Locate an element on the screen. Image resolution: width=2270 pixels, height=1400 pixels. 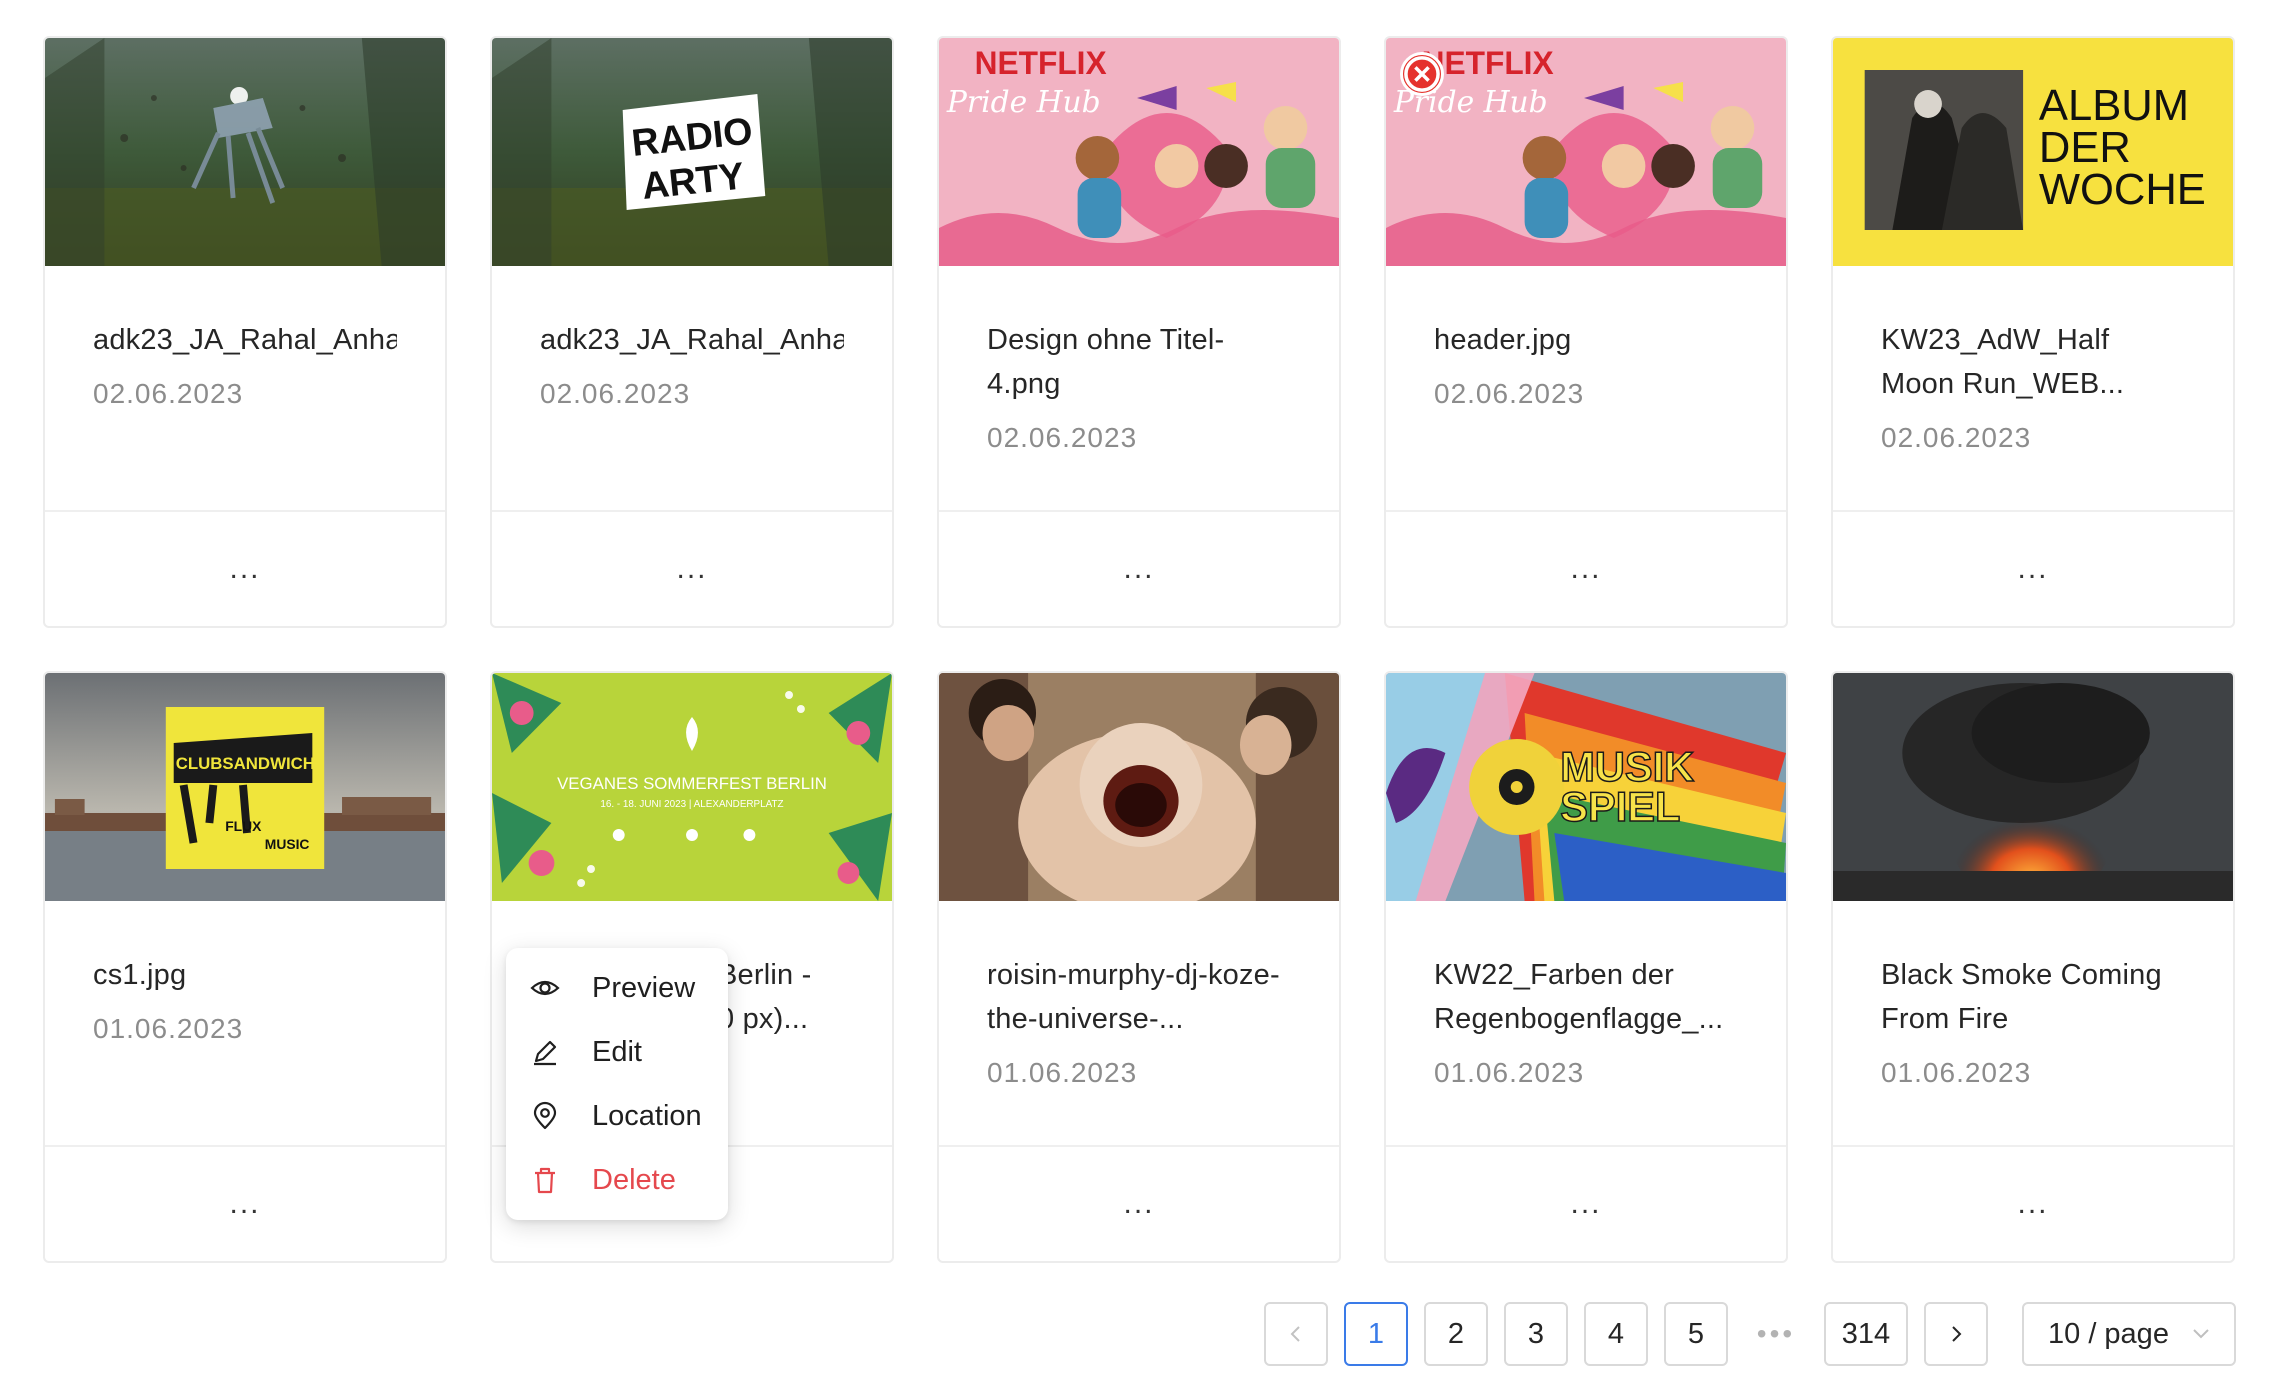
next-page-button is located at coordinates (1956, 1334).